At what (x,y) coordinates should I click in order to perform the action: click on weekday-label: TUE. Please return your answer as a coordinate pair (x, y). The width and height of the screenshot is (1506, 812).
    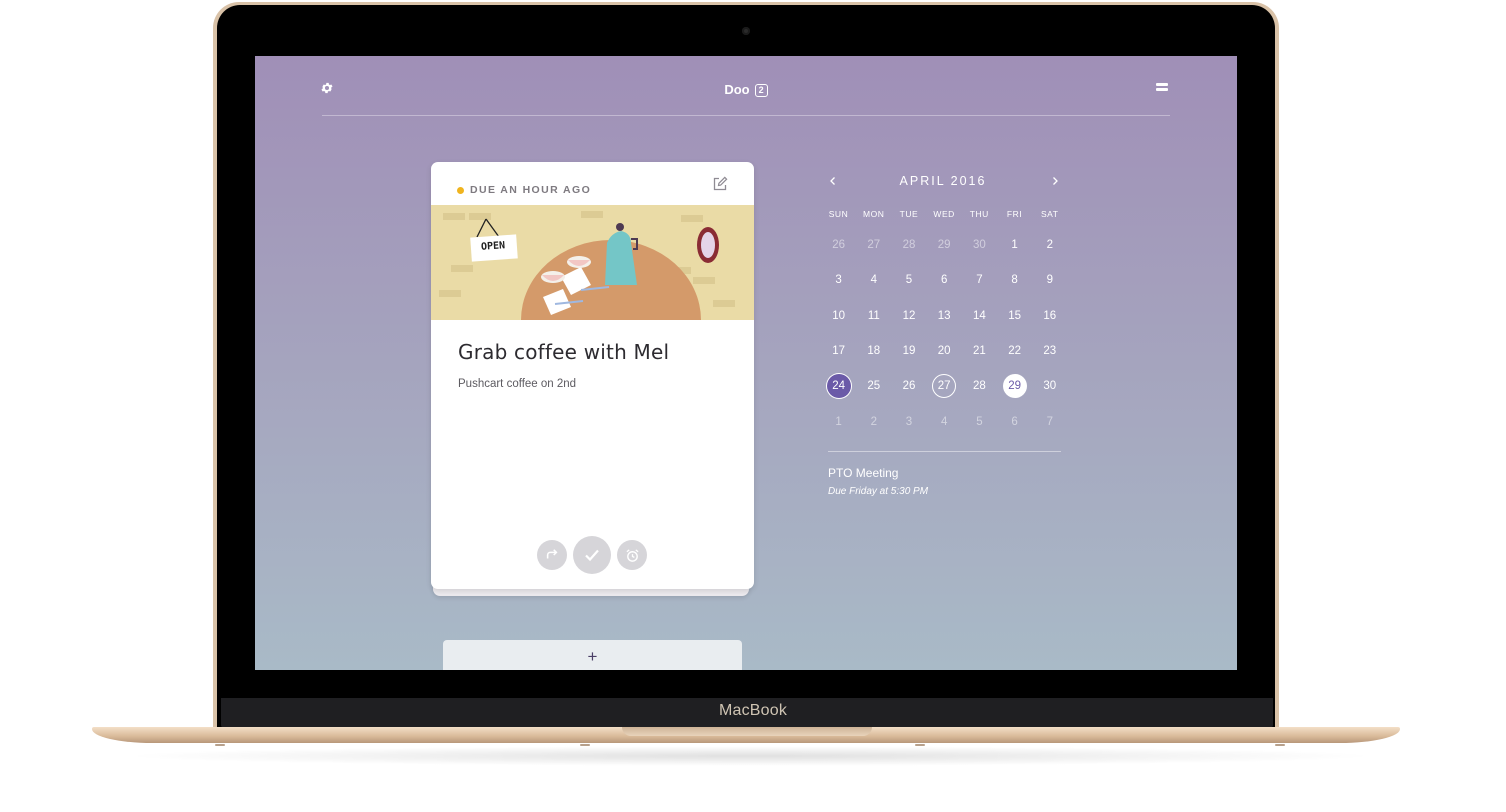
    Looking at the image, I should click on (909, 214).